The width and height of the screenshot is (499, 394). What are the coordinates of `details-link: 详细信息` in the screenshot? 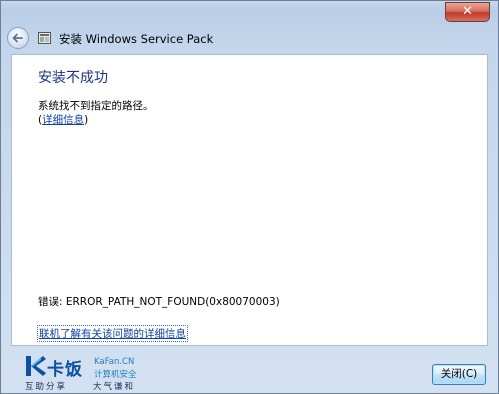 It's located at (63, 120).